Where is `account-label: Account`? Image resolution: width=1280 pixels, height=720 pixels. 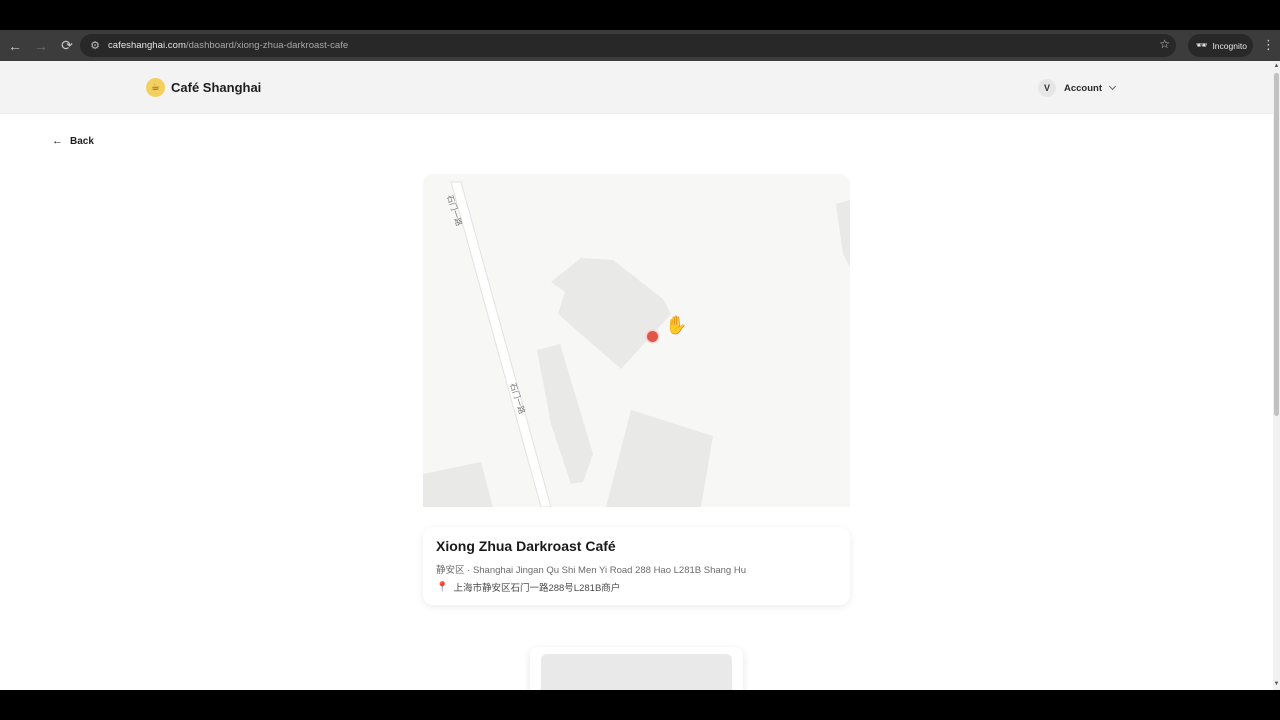
account-label: Account is located at coordinates (1083, 88).